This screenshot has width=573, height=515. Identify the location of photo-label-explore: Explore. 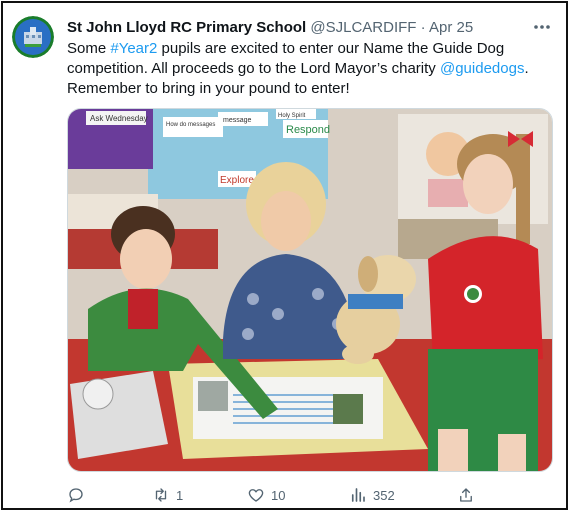
(237, 180).